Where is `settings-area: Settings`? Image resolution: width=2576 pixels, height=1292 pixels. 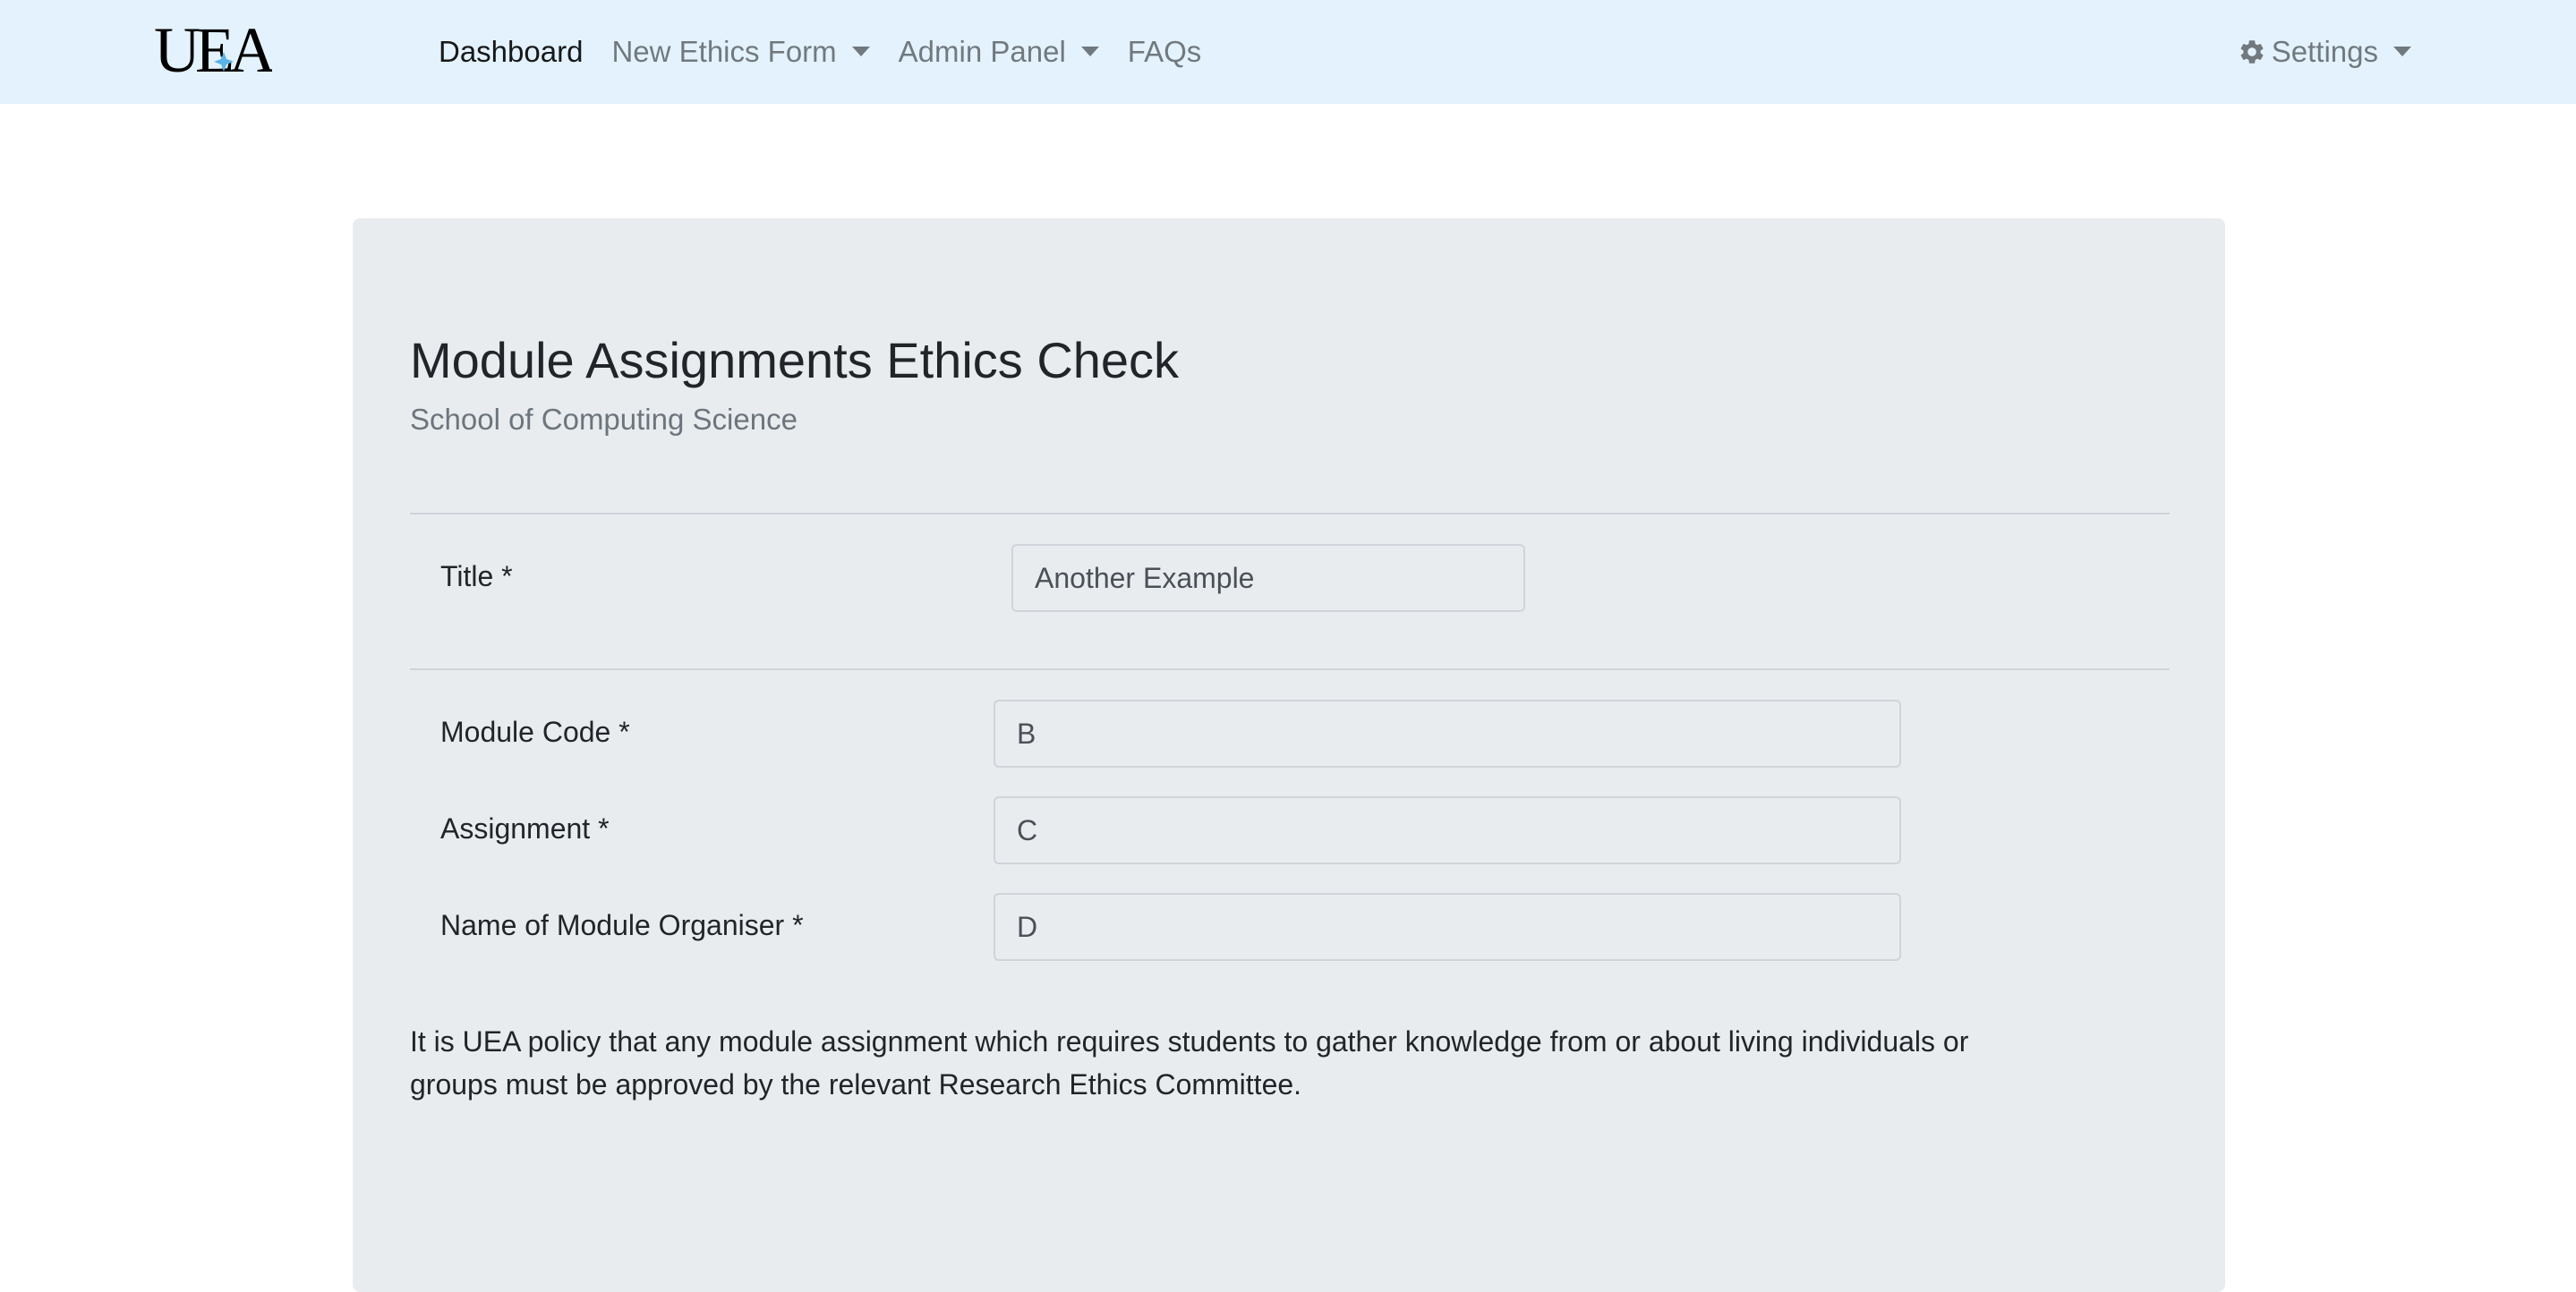
settings-area: Settings is located at coordinates (2324, 52).